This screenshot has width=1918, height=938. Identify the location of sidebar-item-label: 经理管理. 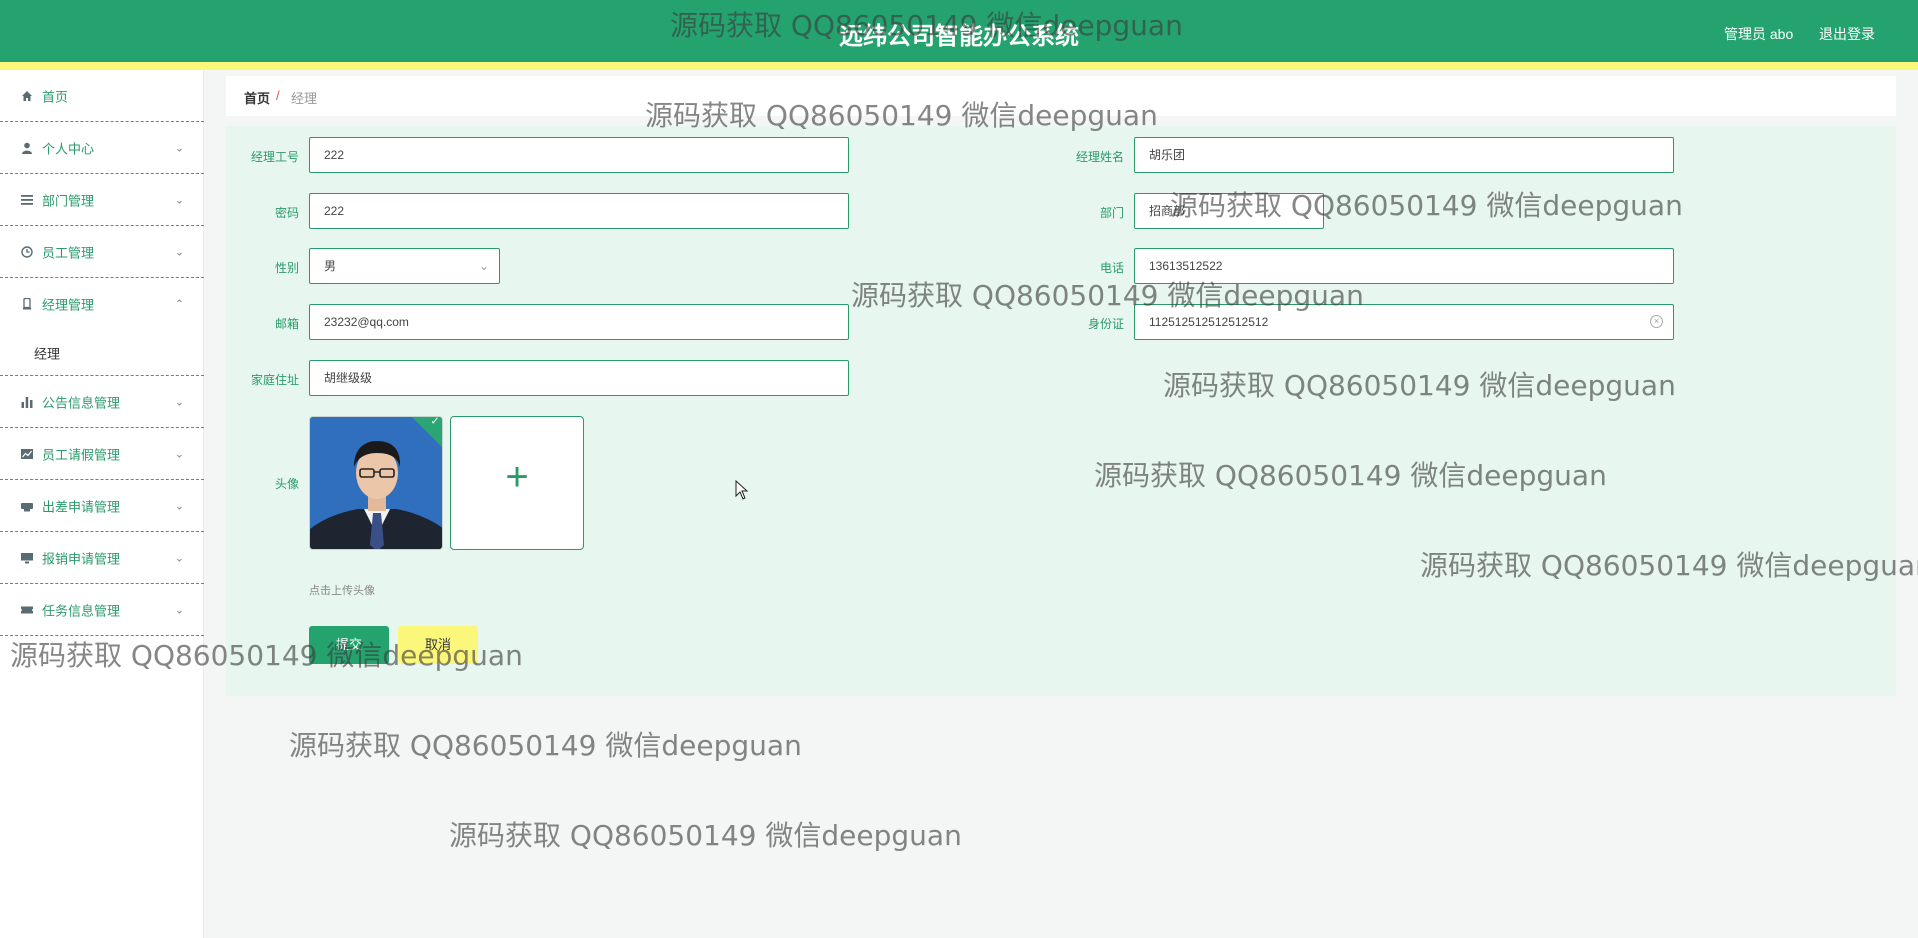
(68, 305).